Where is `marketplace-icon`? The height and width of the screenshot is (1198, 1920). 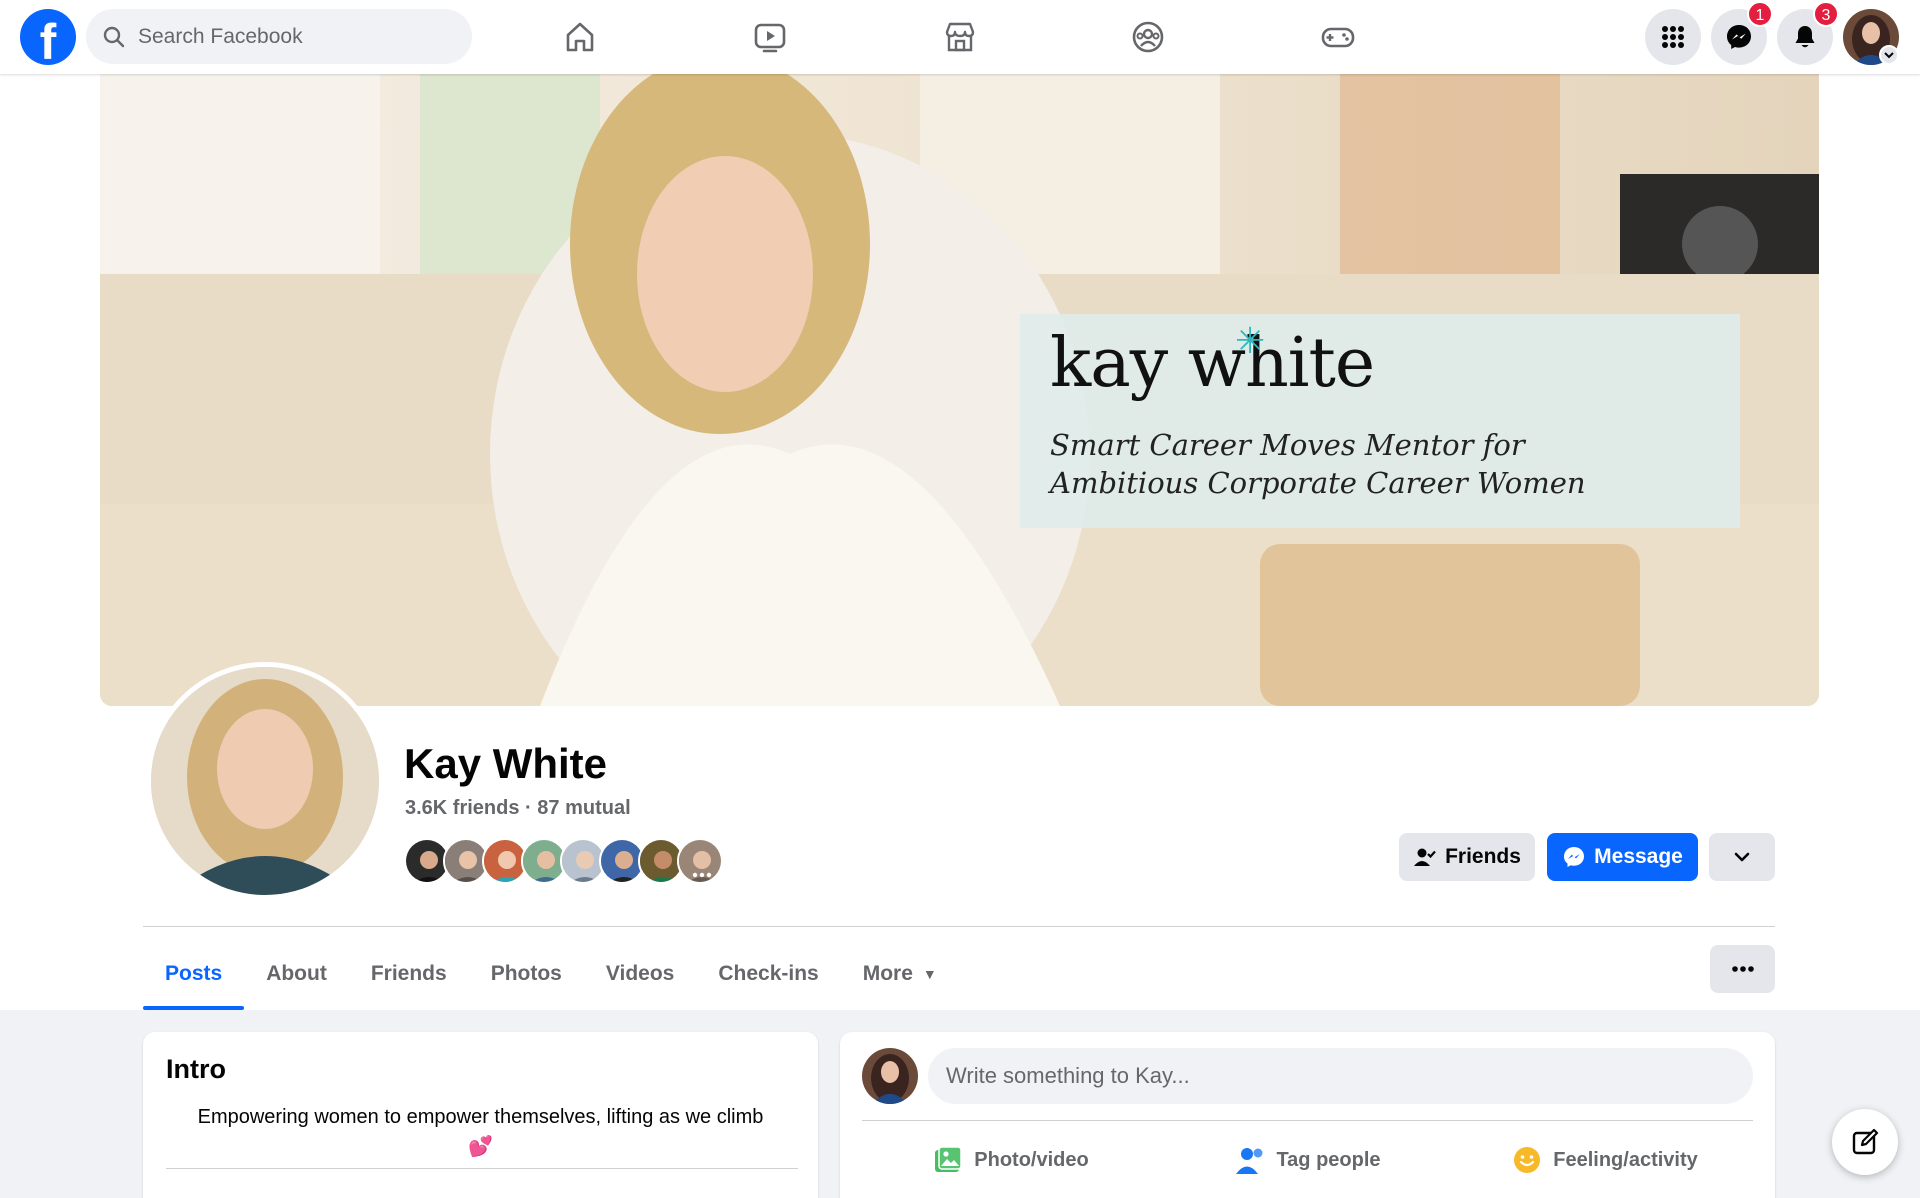 marketplace-icon is located at coordinates (960, 37).